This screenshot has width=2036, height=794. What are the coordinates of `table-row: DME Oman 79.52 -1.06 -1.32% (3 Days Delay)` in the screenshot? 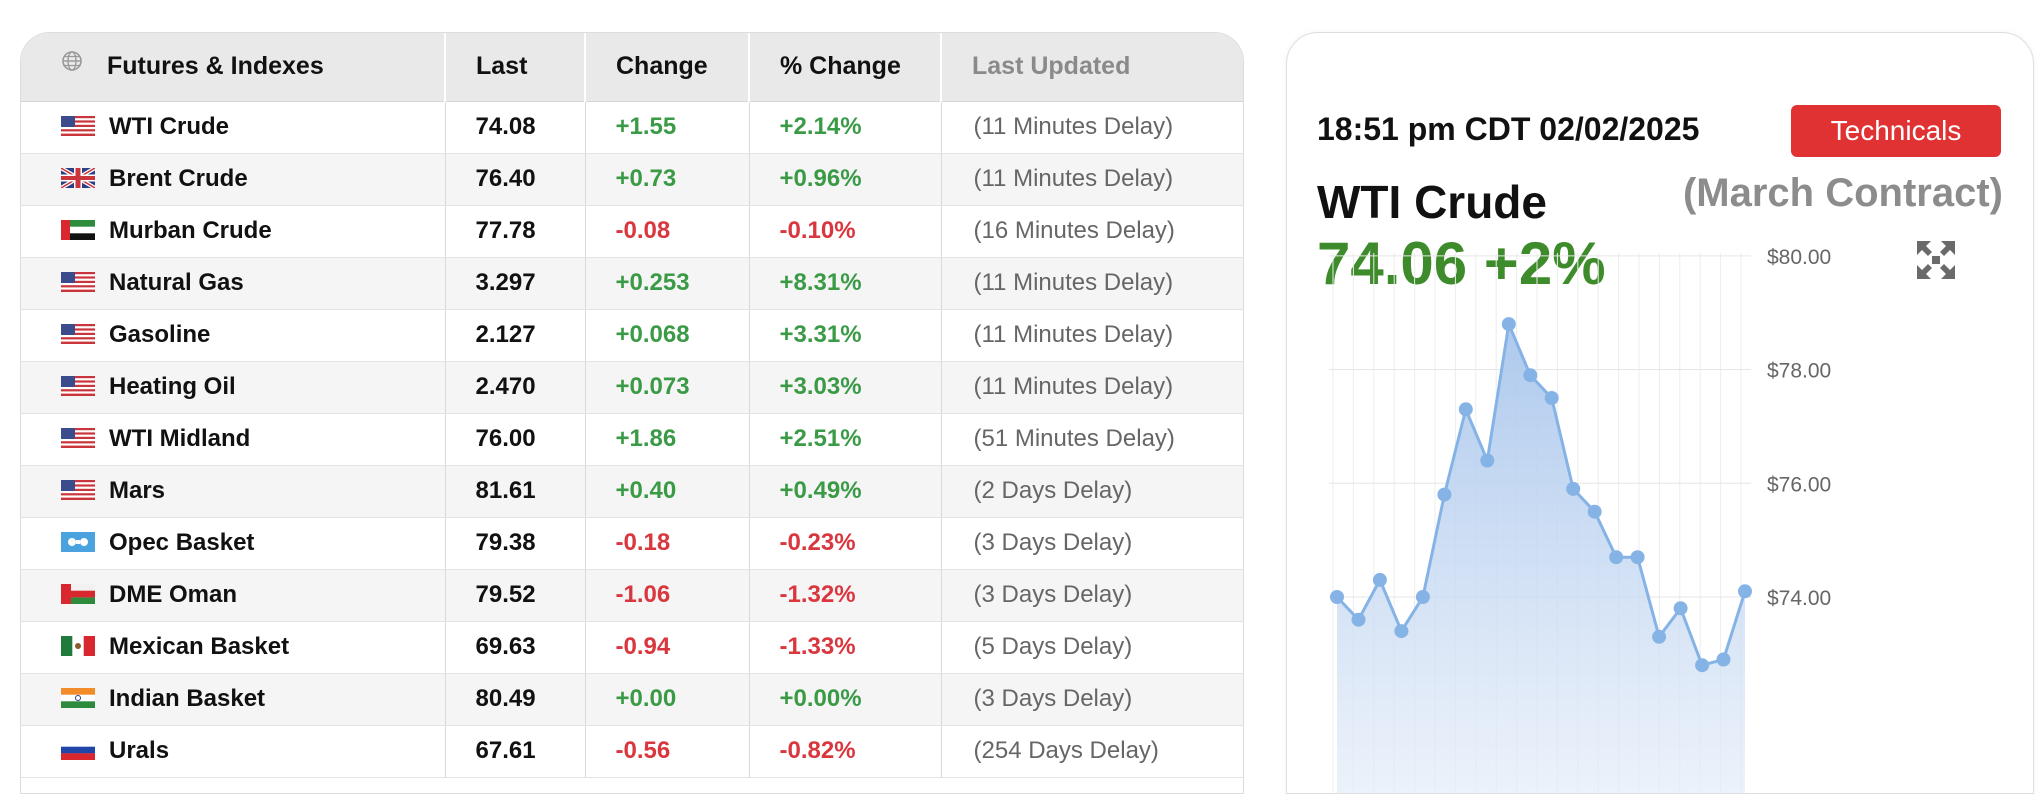 It's located at (632, 595).